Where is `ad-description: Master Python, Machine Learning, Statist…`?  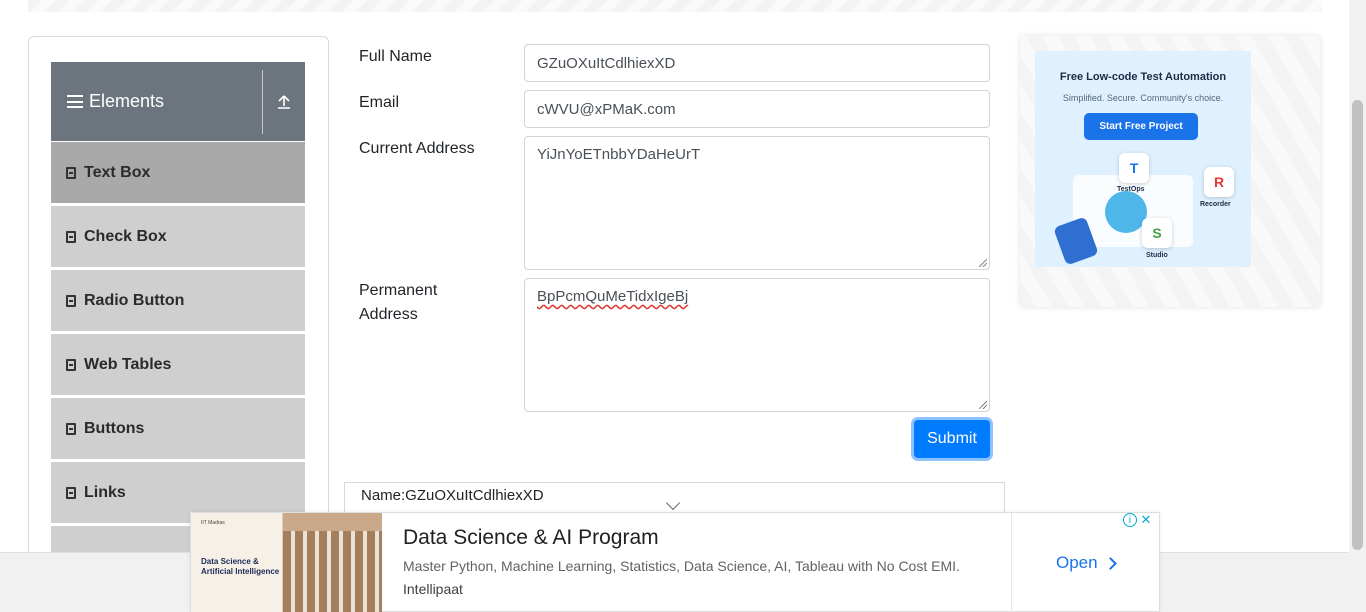 ad-description: Master Python, Machine Learning, Statist… is located at coordinates (681, 566).